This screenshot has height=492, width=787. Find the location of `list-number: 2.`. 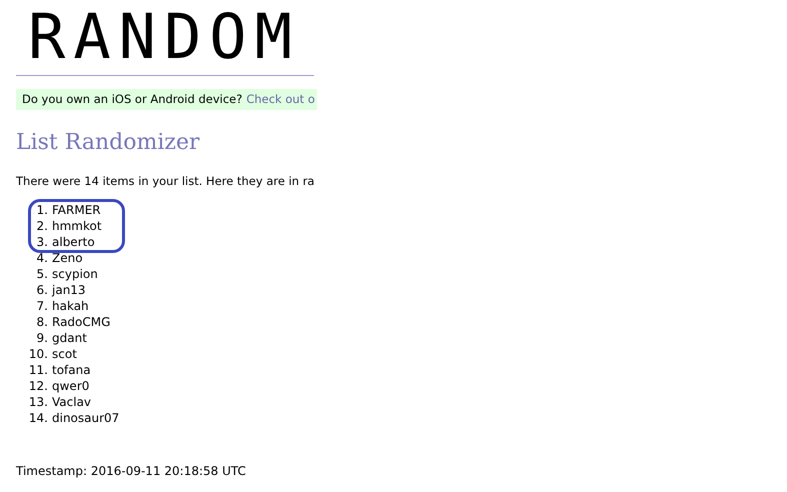

list-number: 2. is located at coordinates (42, 226).